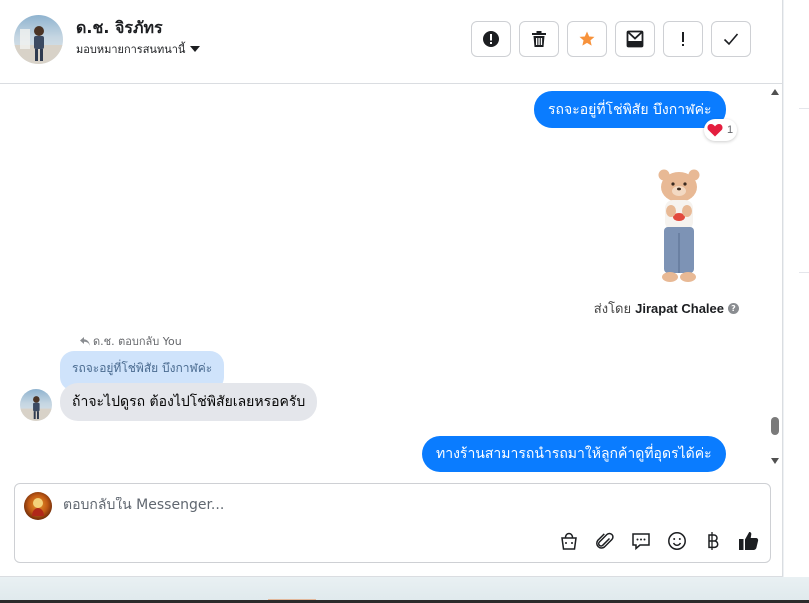  I want to click on report-button, so click(491, 39).